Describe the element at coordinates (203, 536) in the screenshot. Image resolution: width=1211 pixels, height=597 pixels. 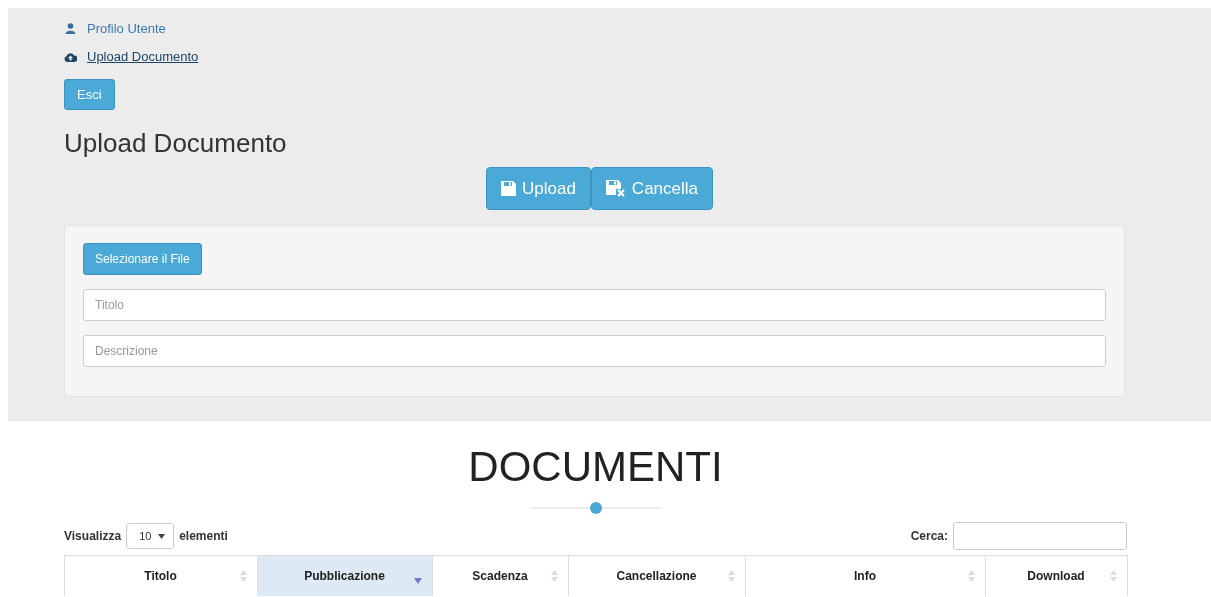
I see `length-suffix: elementi` at that location.